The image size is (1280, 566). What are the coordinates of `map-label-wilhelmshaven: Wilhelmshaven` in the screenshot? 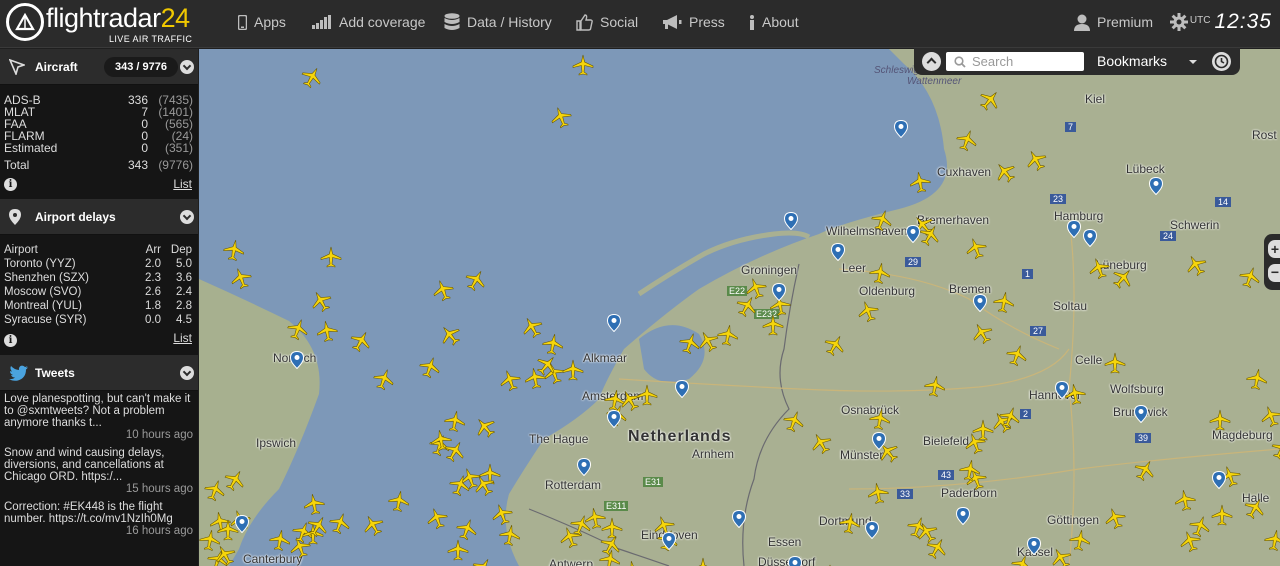 It's located at (867, 231).